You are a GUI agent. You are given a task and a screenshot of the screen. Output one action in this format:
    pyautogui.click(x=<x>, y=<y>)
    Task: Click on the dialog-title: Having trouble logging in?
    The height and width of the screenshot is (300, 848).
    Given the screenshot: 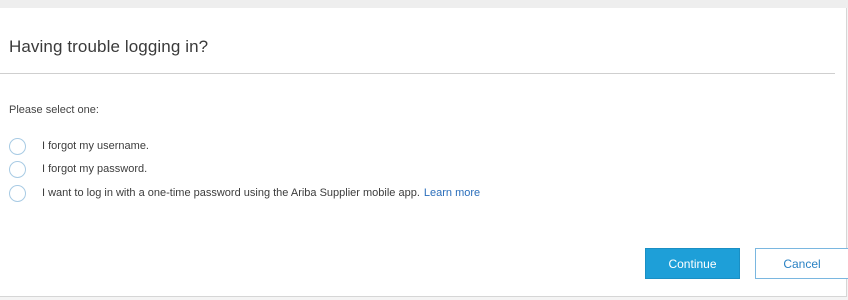 What is the action you would take?
    pyautogui.click(x=109, y=46)
    